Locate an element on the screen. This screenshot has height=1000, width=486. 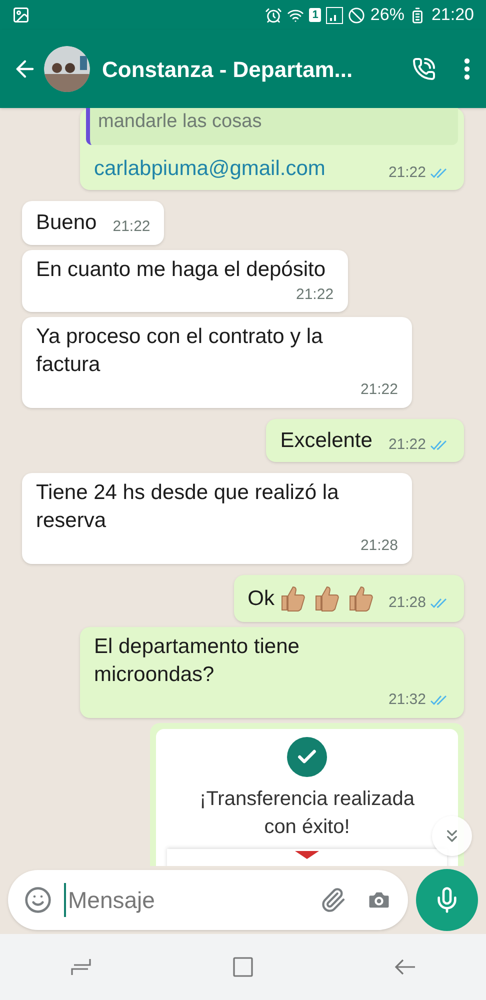
message-text: Ya proceso con el contrato y la factura is located at coordinates (180, 351).